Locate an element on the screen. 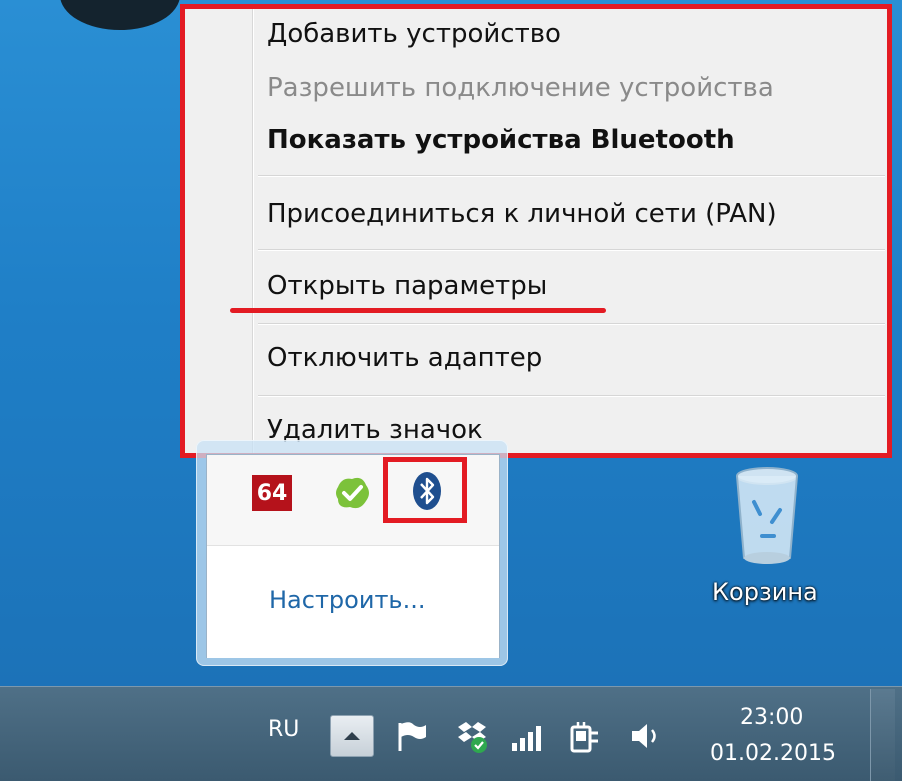  menu-item-show-bluetooth-devices: Показать устройства Bluetooth is located at coordinates (501, 140).